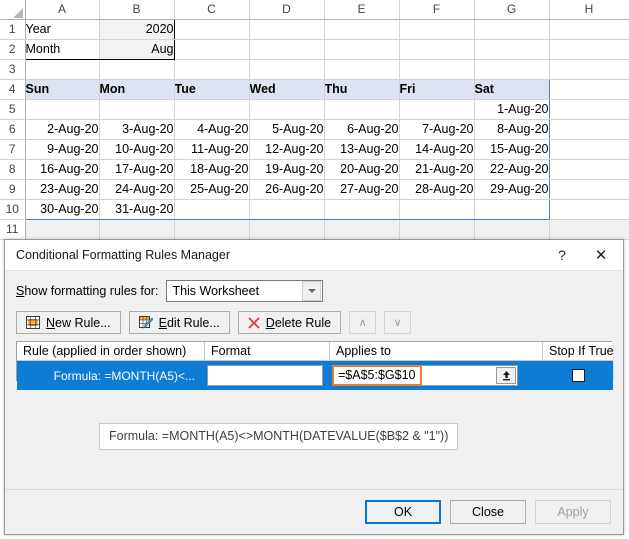  What do you see at coordinates (437, 10) in the screenshot?
I see `column-header-f: F` at bounding box center [437, 10].